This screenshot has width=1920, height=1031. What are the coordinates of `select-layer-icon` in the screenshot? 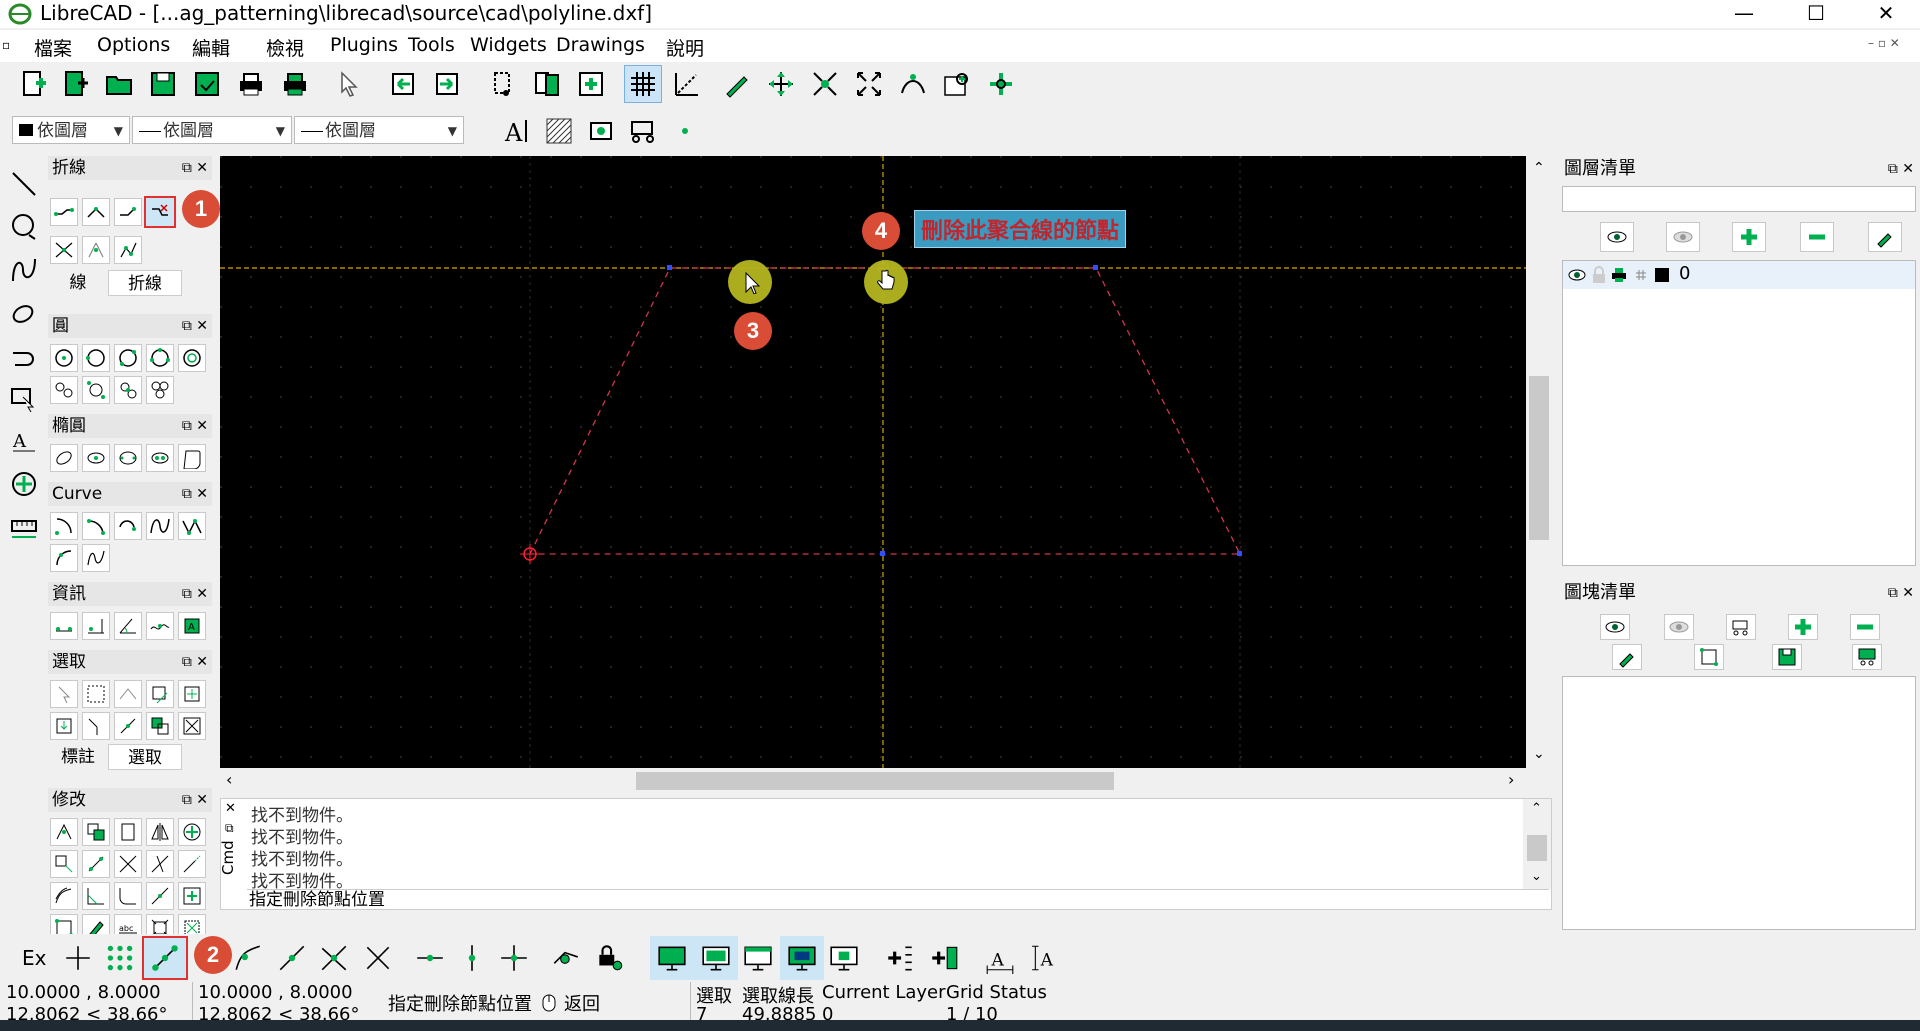 It's located at (96, 726).